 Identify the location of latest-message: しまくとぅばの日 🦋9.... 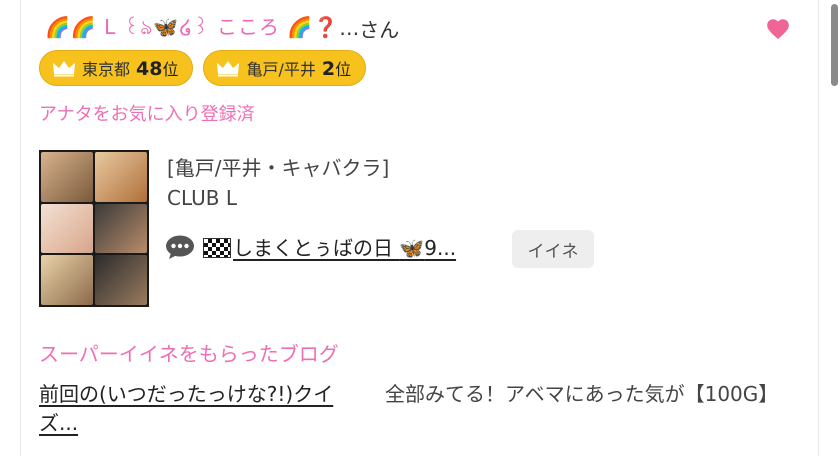
(310, 246).